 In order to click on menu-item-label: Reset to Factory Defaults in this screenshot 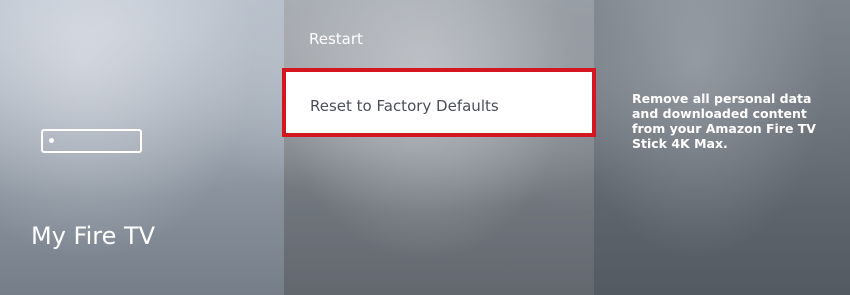, I will do `click(404, 106)`.